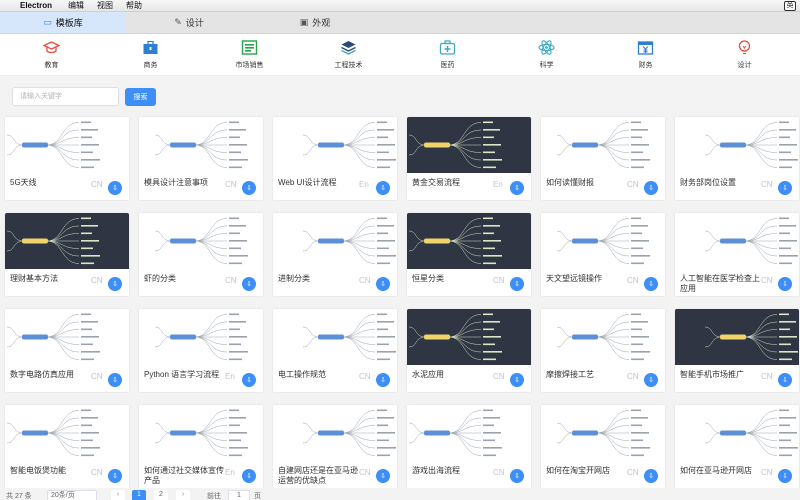  What do you see at coordinates (150, 54) in the screenshot?
I see `category-business: 商务` at bounding box center [150, 54].